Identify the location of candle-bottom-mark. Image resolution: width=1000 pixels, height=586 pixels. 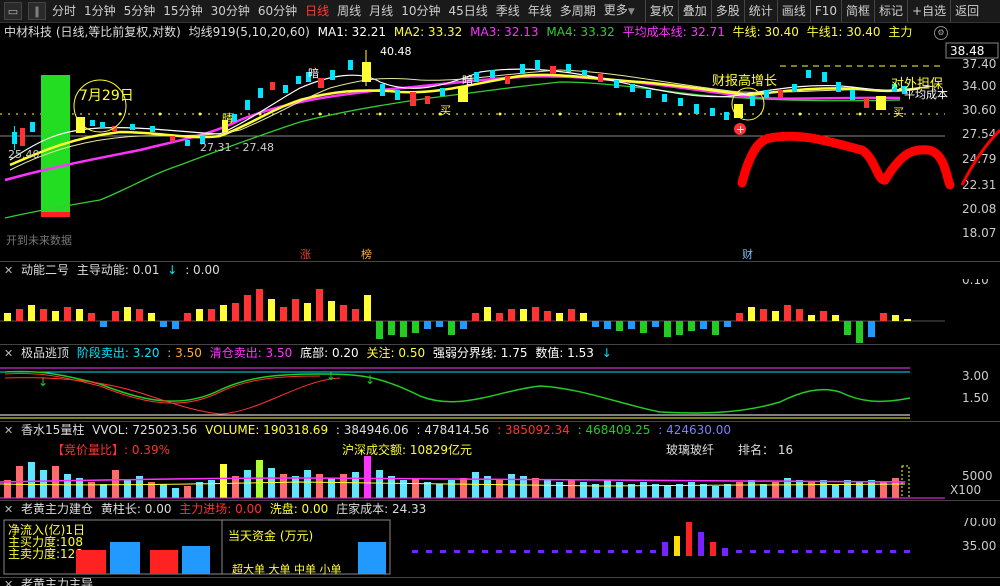
(55, 214).